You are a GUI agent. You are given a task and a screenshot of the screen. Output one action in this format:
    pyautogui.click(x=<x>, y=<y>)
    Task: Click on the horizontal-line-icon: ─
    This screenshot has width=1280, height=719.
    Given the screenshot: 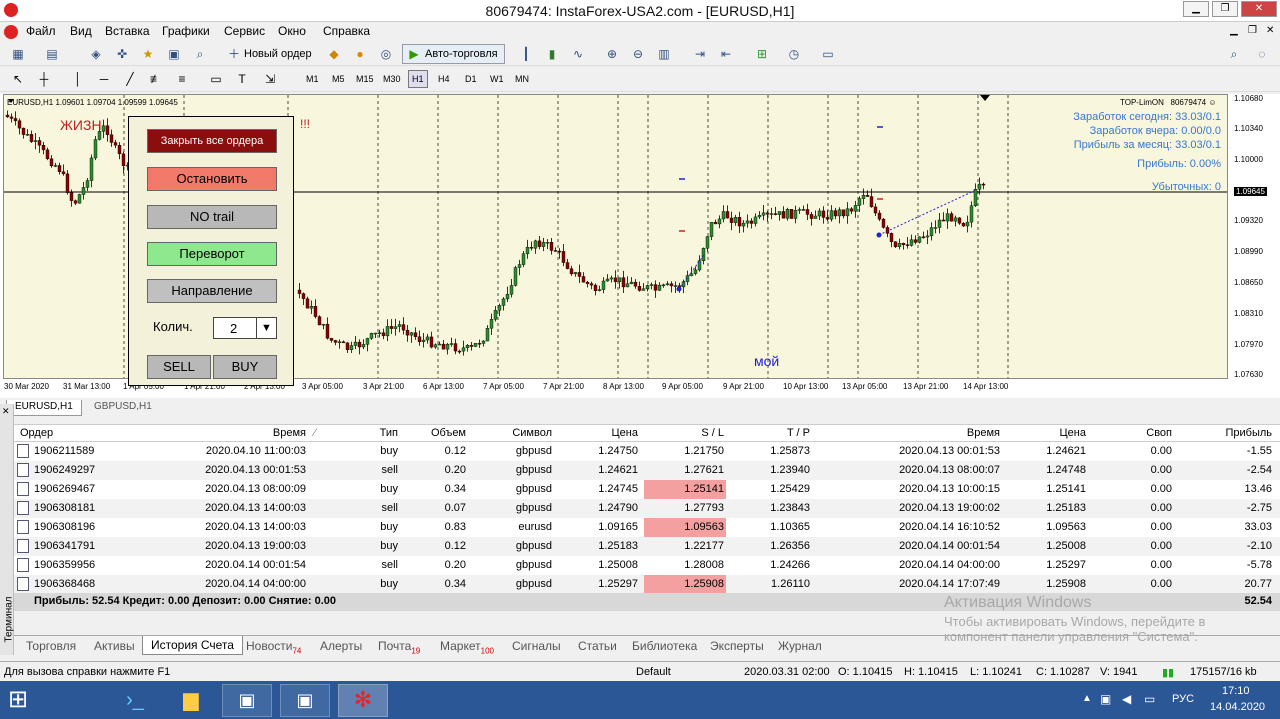 What is the action you would take?
    pyautogui.click(x=104, y=79)
    